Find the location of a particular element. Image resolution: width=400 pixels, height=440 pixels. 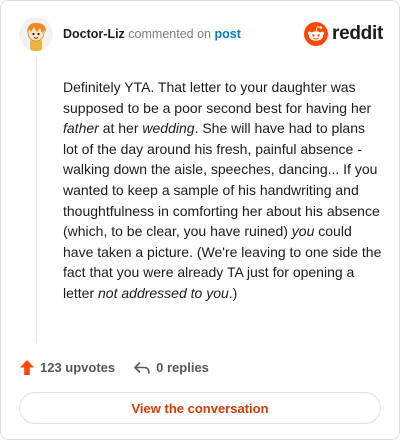

byline: Doctor-Liz commented on post is located at coordinates (152, 34).